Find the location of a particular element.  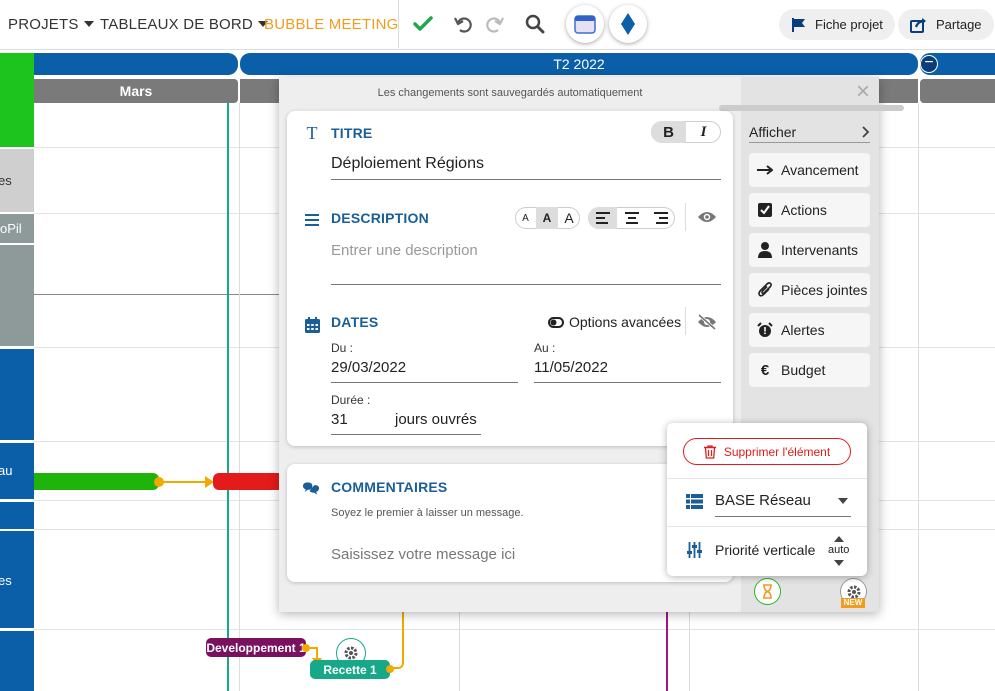

trash-icon is located at coordinates (709, 451).